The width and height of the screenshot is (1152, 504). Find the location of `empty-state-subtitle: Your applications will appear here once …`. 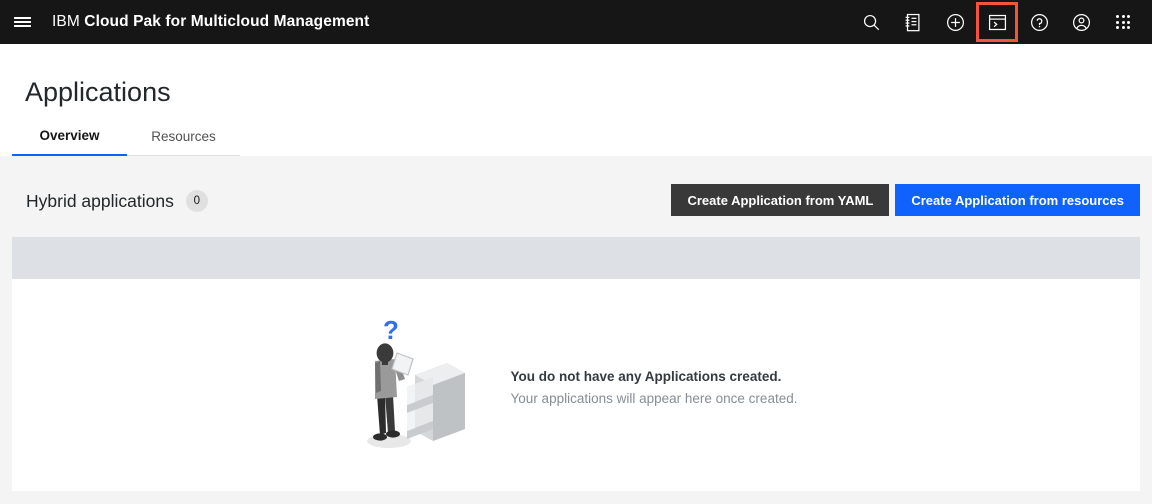

empty-state-subtitle: Your applications will appear here once … is located at coordinates (654, 398).